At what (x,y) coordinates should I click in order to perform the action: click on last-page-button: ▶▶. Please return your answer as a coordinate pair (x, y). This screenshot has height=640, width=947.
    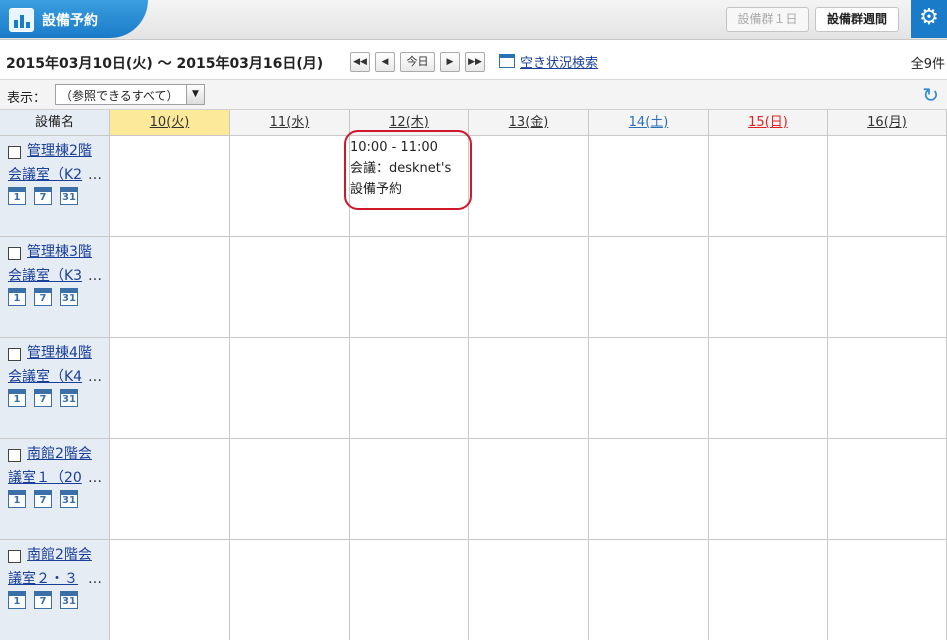
    Looking at the image, I should click on (475, 62).